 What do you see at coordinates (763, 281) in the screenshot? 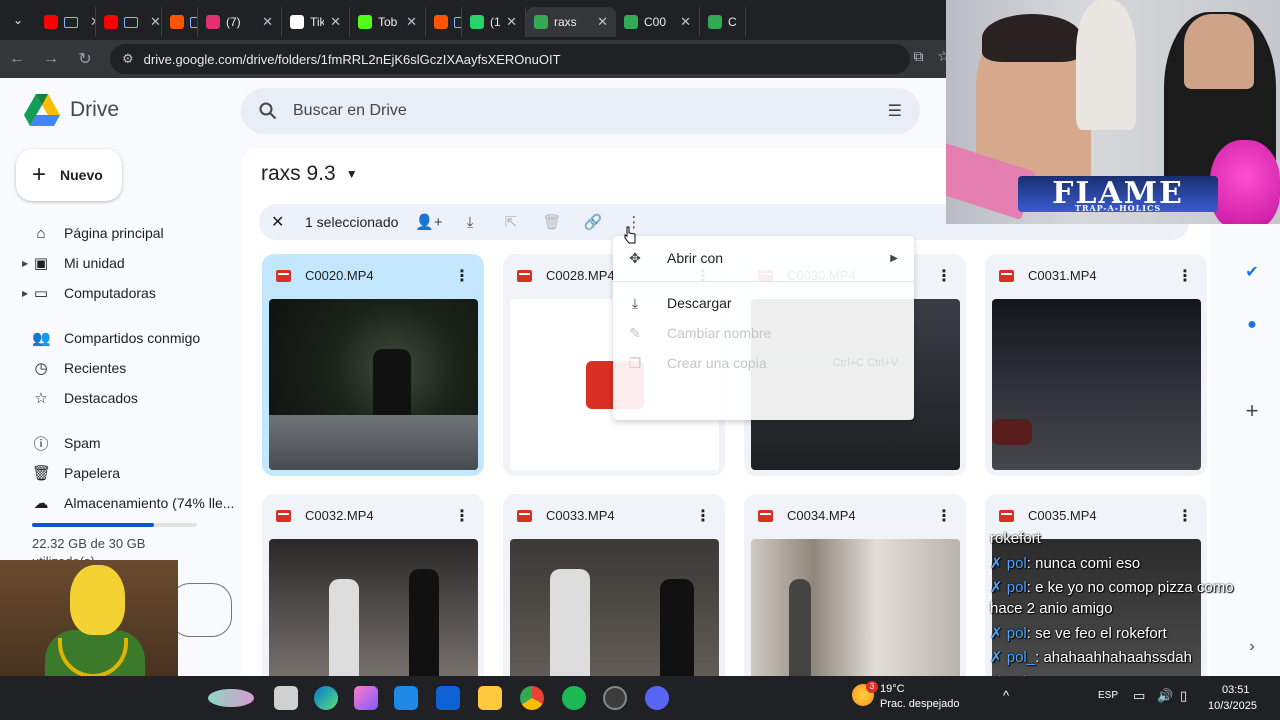
I see `menu-divider` at bounding box center [763, 281].